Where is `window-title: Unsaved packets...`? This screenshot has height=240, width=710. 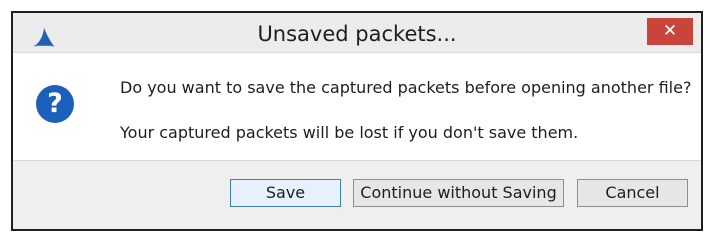
window-title: Unsaved packets... is located at coordinates (357, 34).